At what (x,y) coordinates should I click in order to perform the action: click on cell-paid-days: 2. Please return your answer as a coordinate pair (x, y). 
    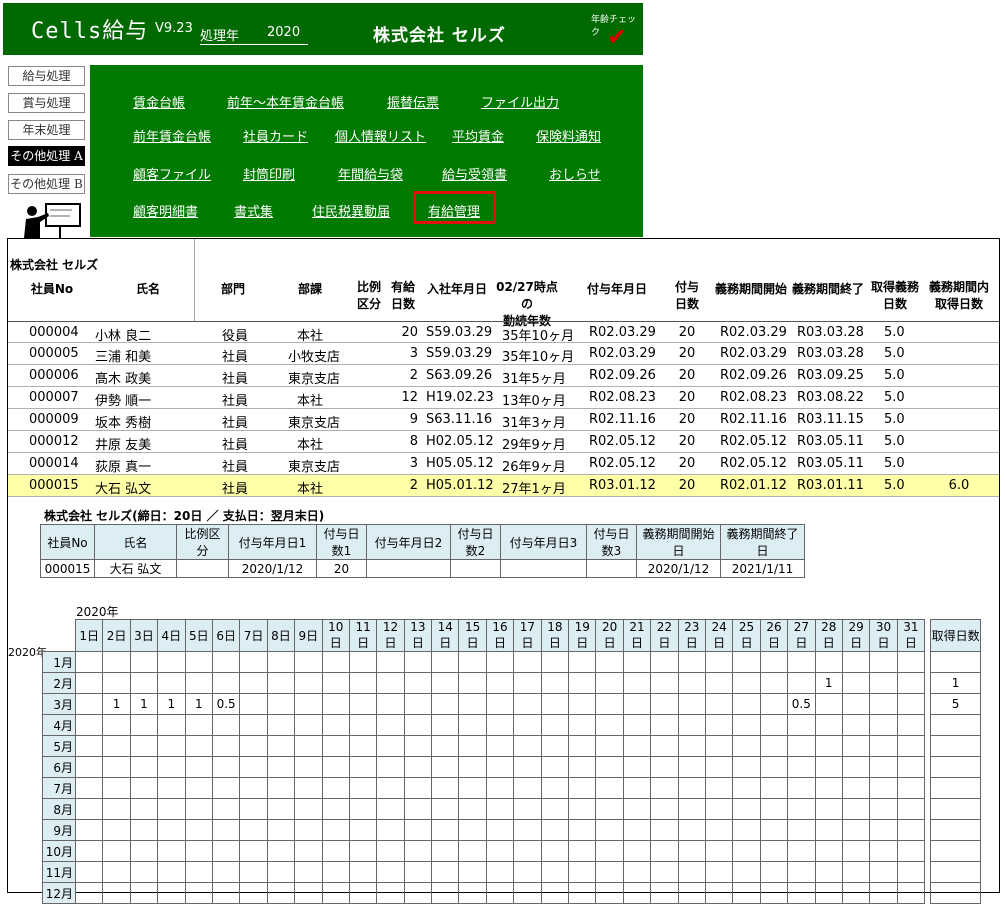
    Looking at the image, I should click on (403, 485).